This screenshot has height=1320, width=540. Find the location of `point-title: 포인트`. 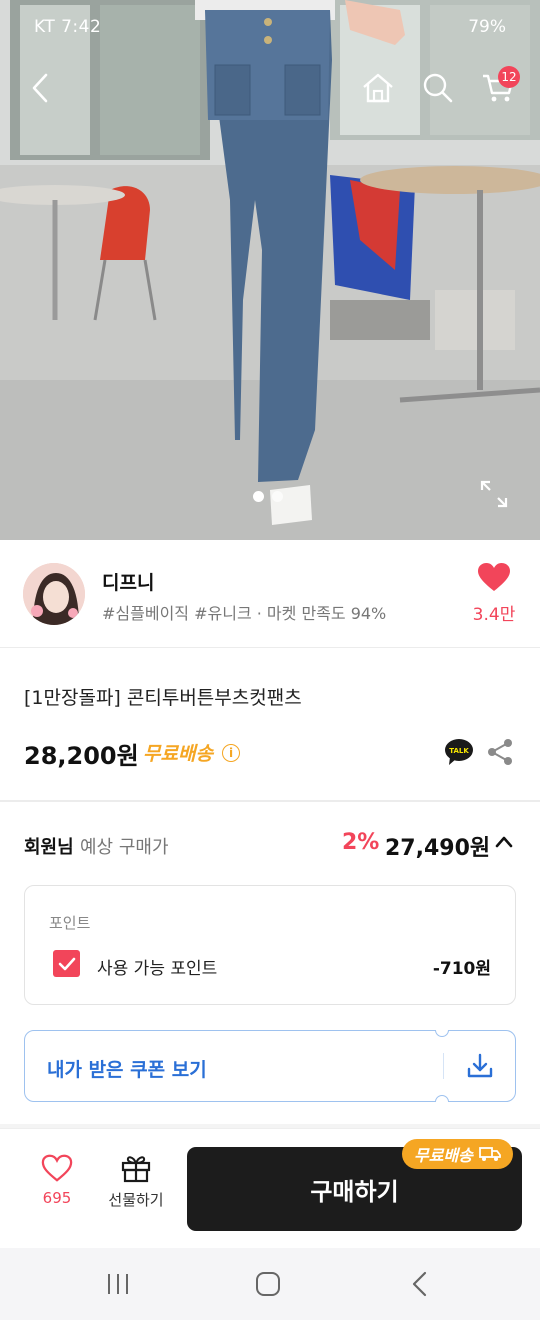

point-title: 포인트 is located at coordinates (70, 923).